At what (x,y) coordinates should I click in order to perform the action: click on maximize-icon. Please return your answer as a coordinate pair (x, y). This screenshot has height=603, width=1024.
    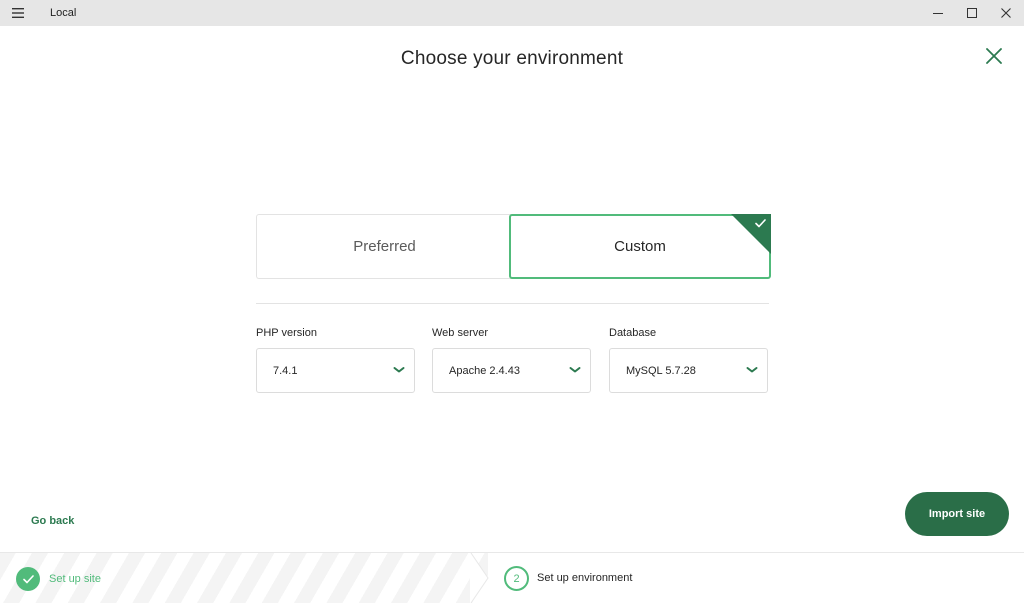
    Looking at the image, I should click on (972, 13).